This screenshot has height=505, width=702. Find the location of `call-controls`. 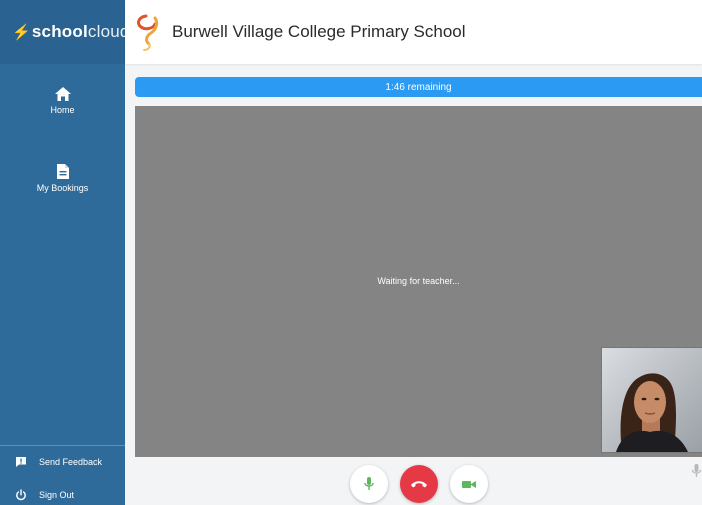

call-controls is located at coordinates (418, 481).